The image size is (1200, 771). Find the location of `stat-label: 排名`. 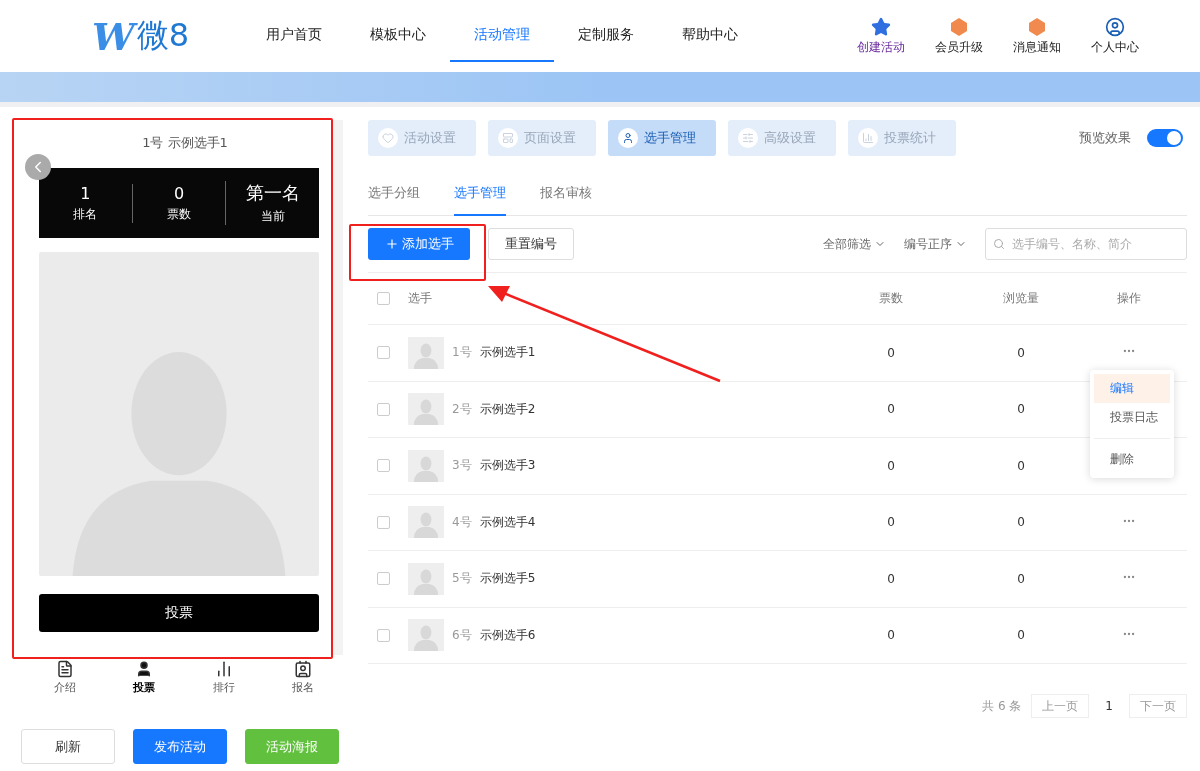

stat-label: 排名 is located at coordinates (85, 214).